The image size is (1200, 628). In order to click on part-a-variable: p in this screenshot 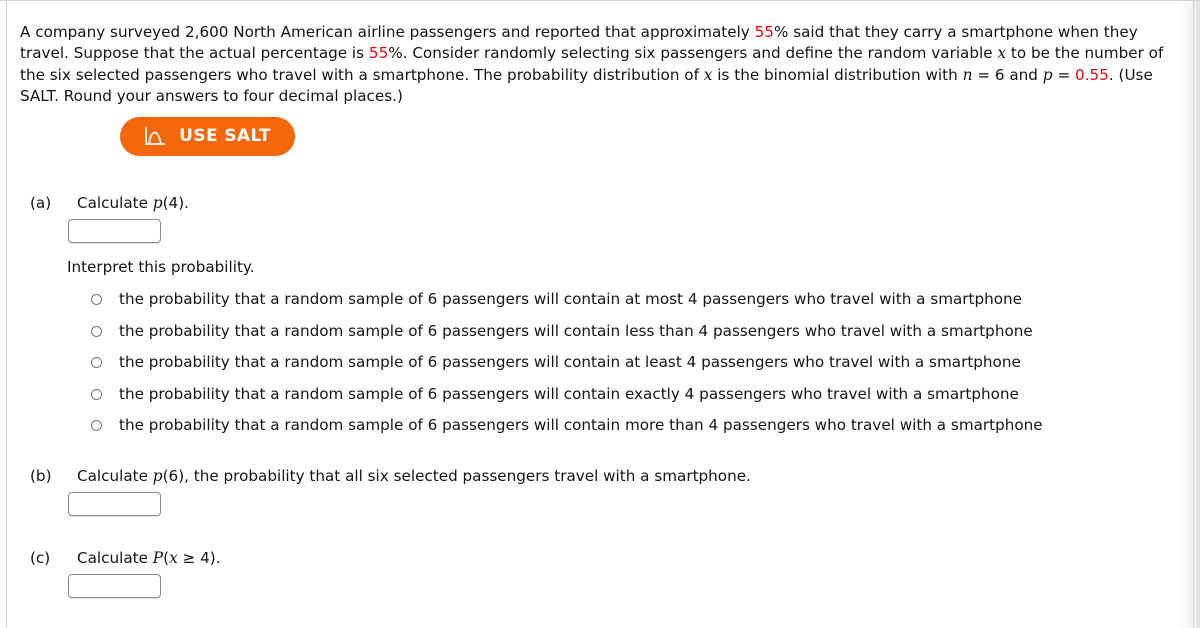, I will do `click(157, 203)`.